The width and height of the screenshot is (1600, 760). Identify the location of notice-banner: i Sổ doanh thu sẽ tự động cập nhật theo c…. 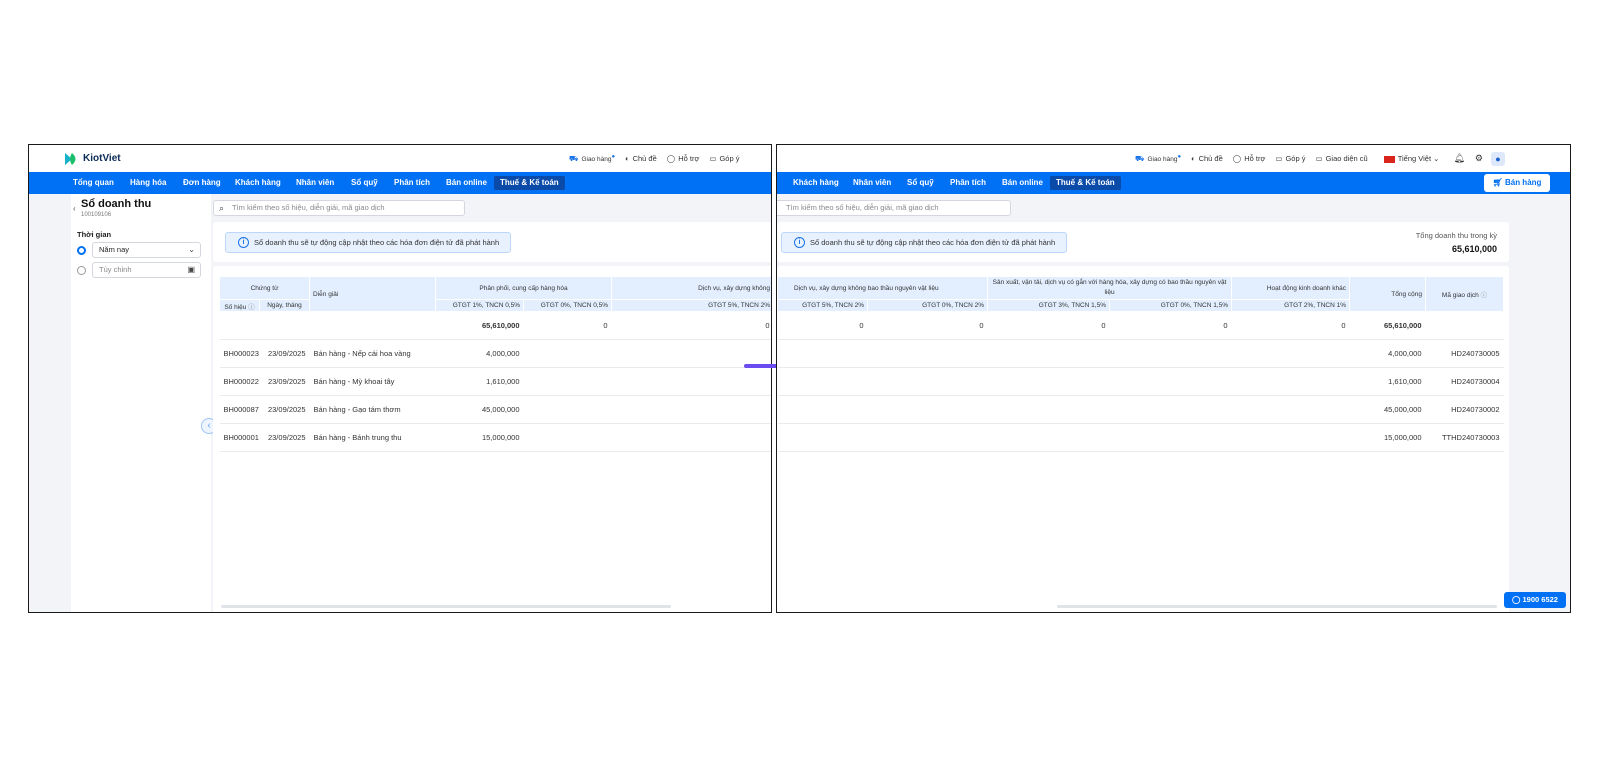
(368, 242).